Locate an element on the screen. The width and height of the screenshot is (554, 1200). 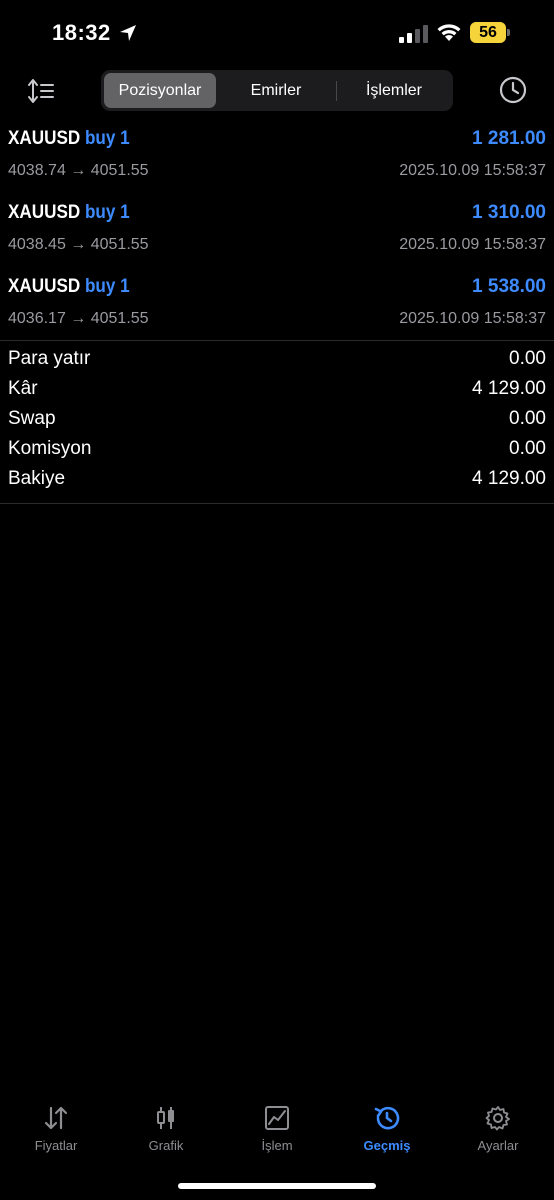
summary-row-deposit: Para yatır 0.00 is located at coordinates (277, 361).